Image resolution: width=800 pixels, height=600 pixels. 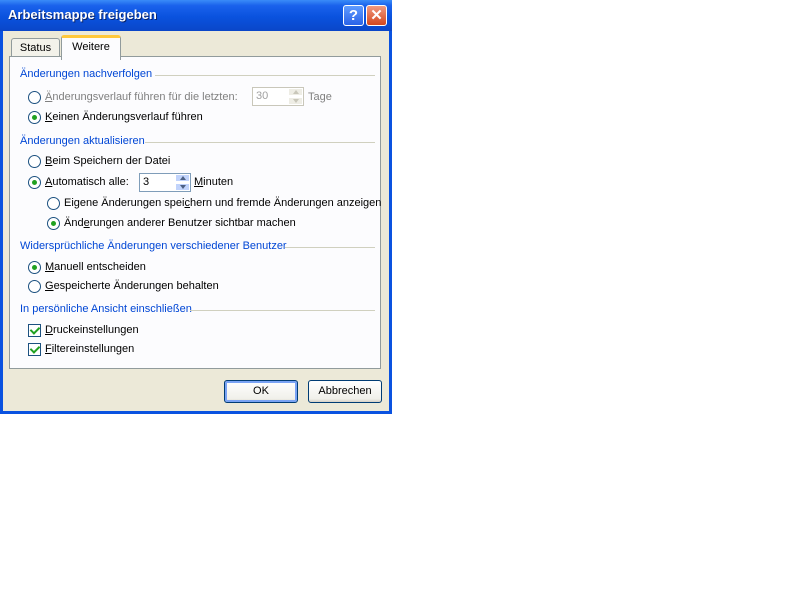 I want to click on radio-history-days, so click(x=34, y=97).